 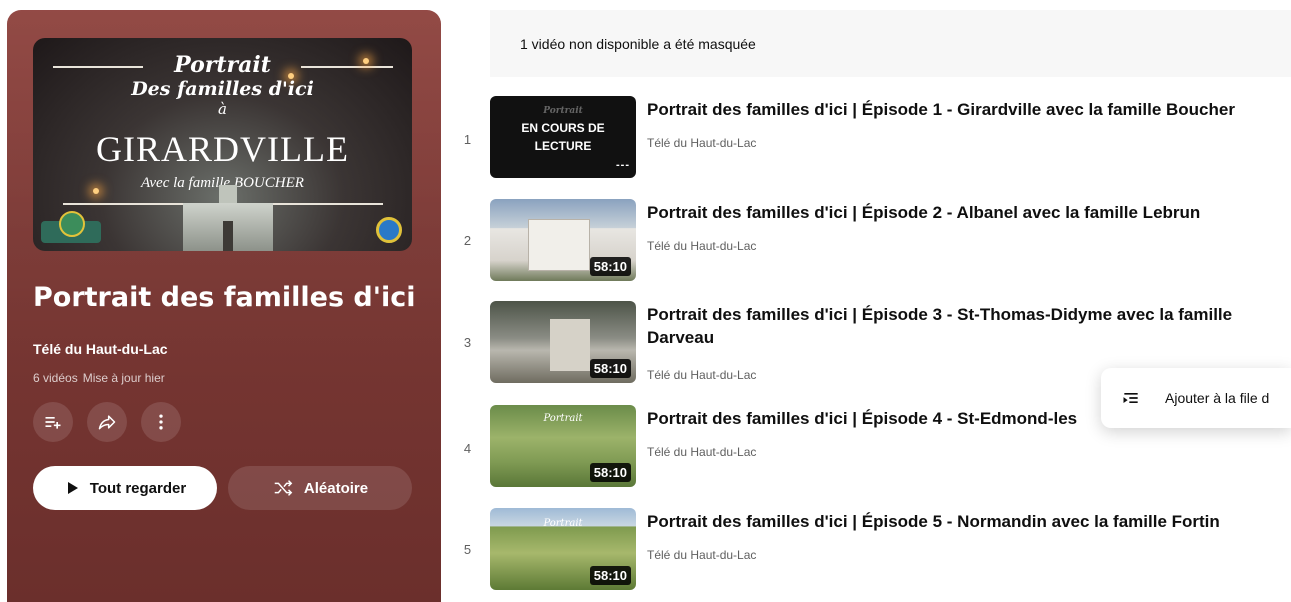 What do you see at coordinates (467, 549) in the screenshot?
I see `video-index: 5` at bounding box center [467, 549].